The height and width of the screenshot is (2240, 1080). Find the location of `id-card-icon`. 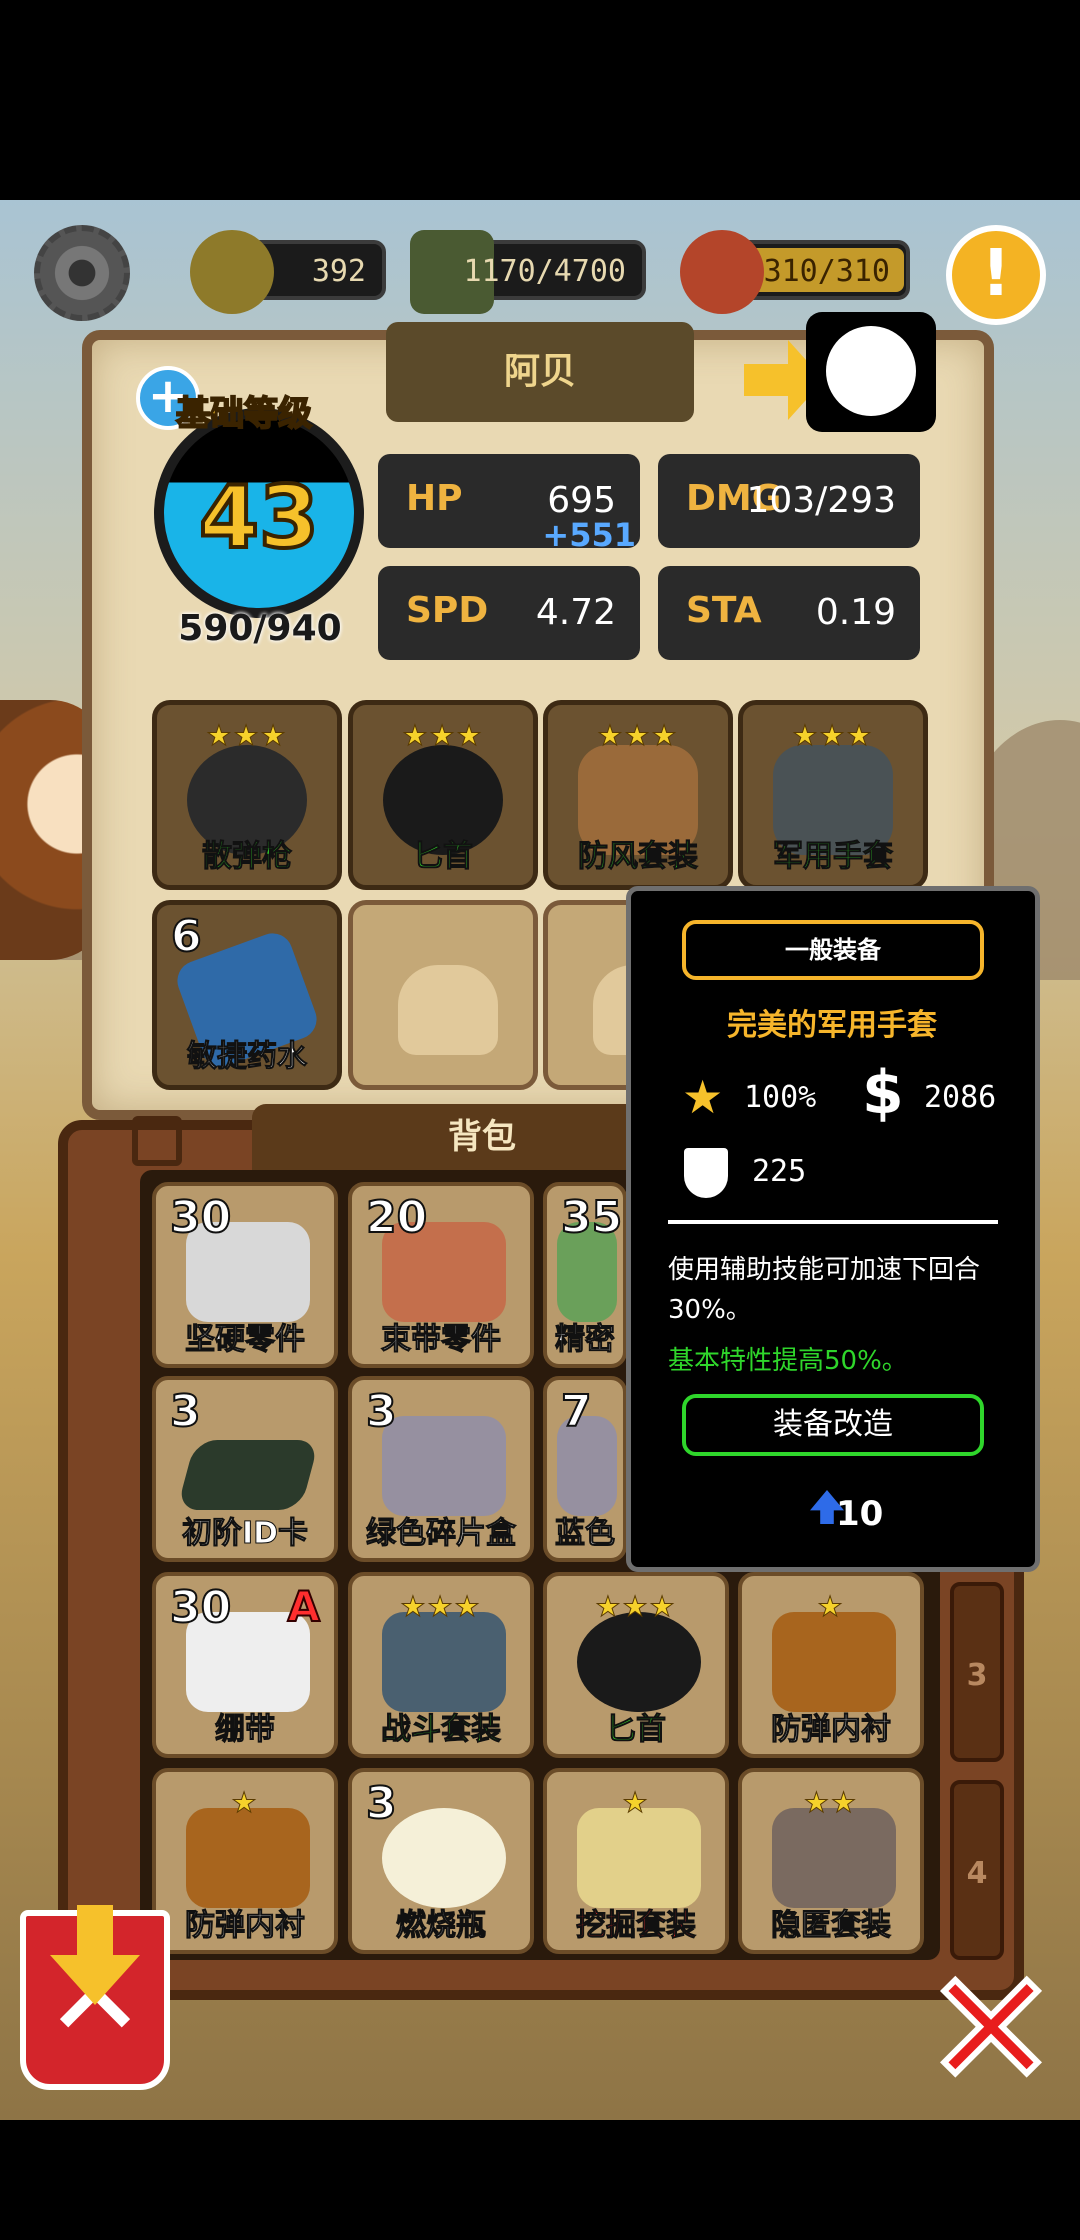

id-card-icon is located at coordinates (248, 1475).